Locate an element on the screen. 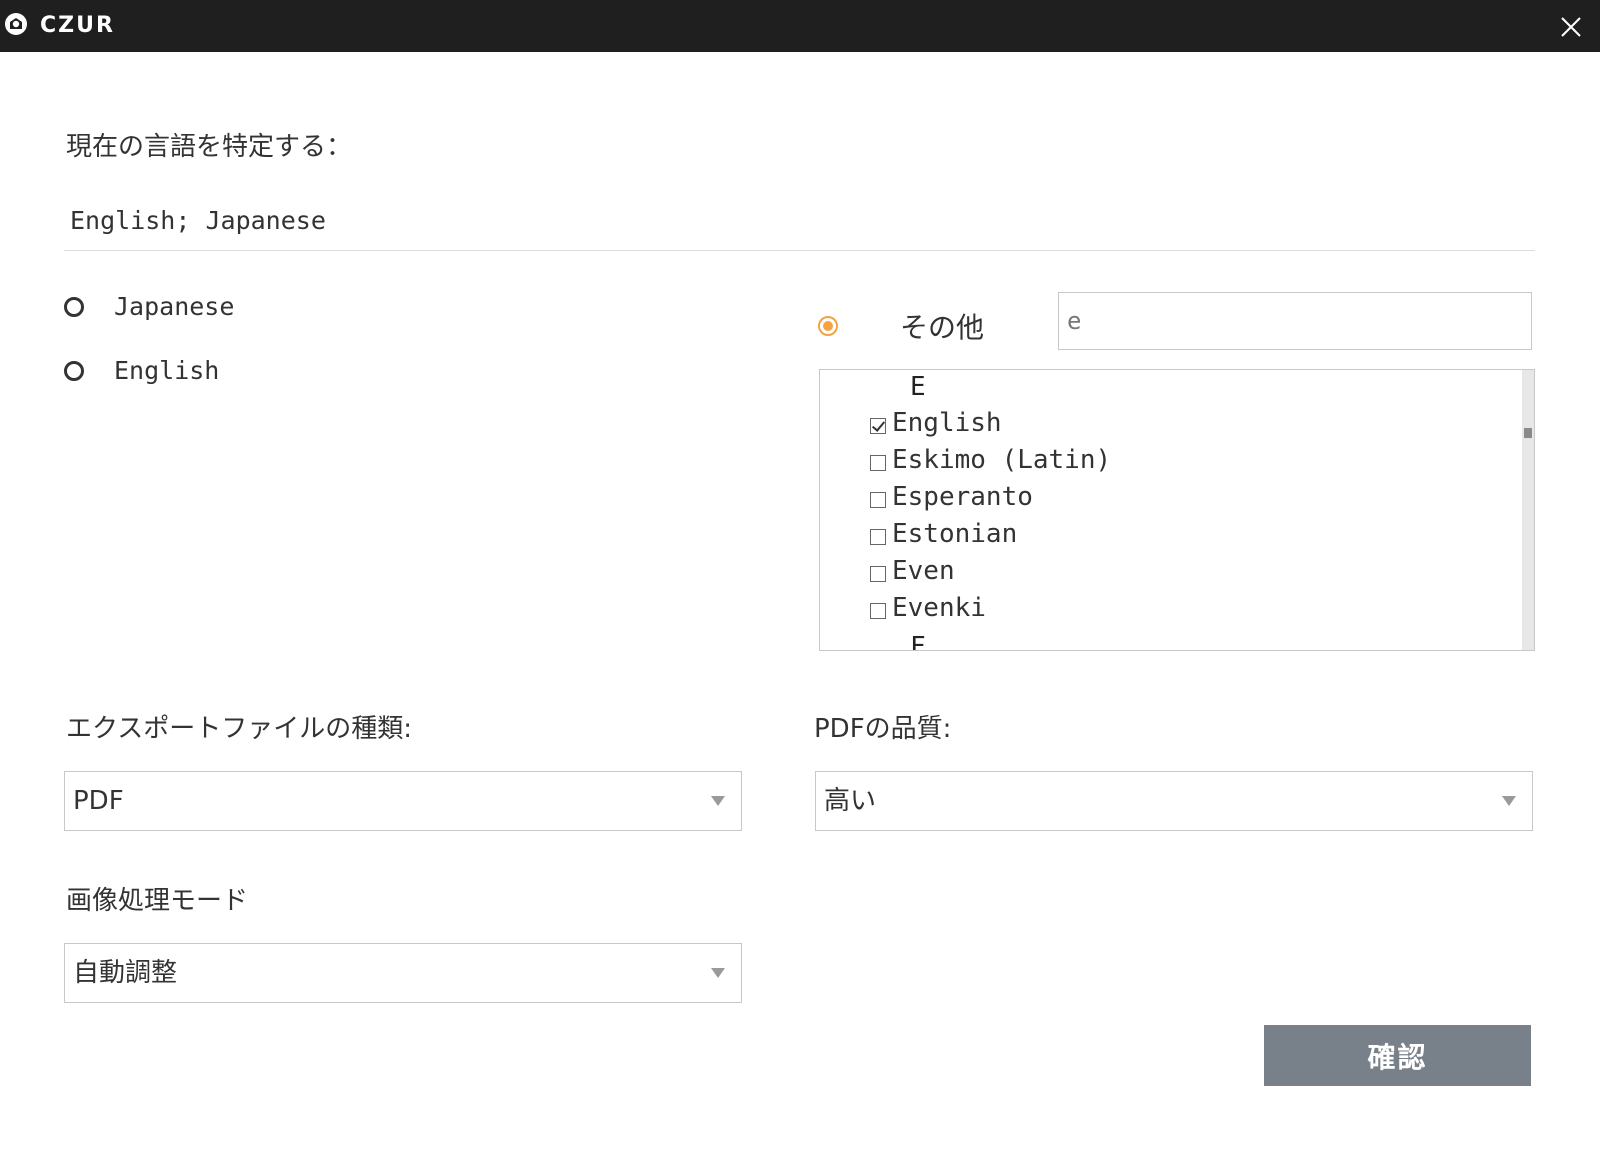  list-group-heading: F is located at coordinates (918, 641).